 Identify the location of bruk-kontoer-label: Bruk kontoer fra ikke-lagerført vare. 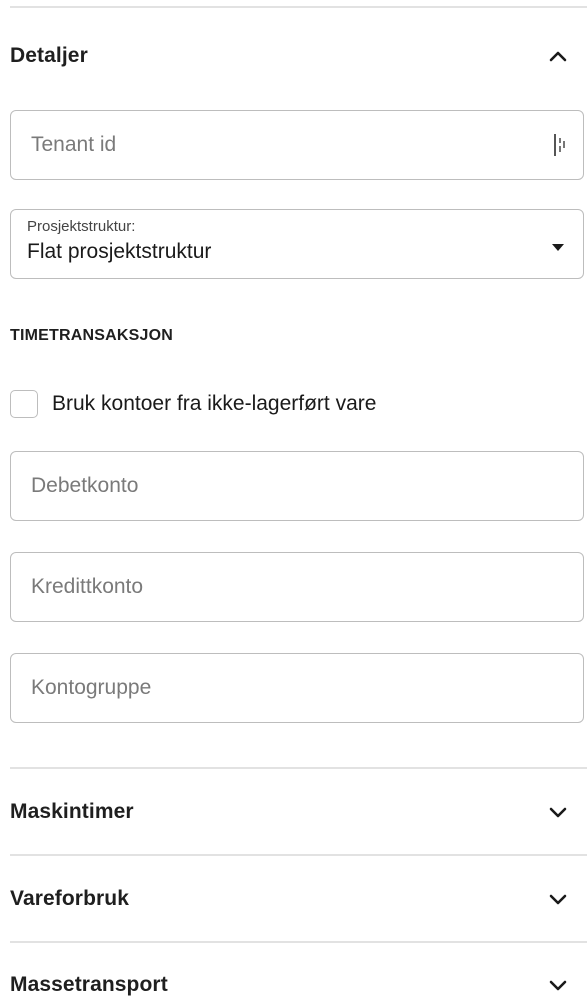
(214, 403).